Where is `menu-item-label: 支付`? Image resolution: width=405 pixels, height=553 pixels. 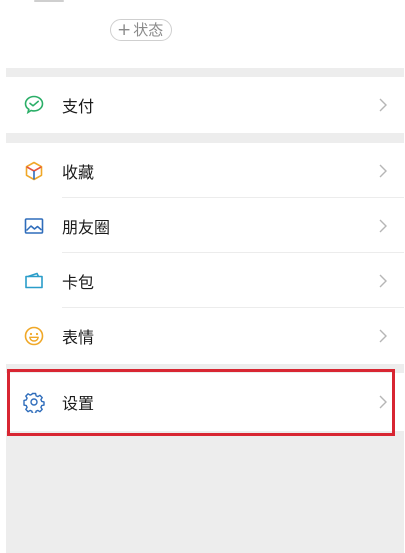 menu-item-label: 支付 is located at coordinates (78, 106).